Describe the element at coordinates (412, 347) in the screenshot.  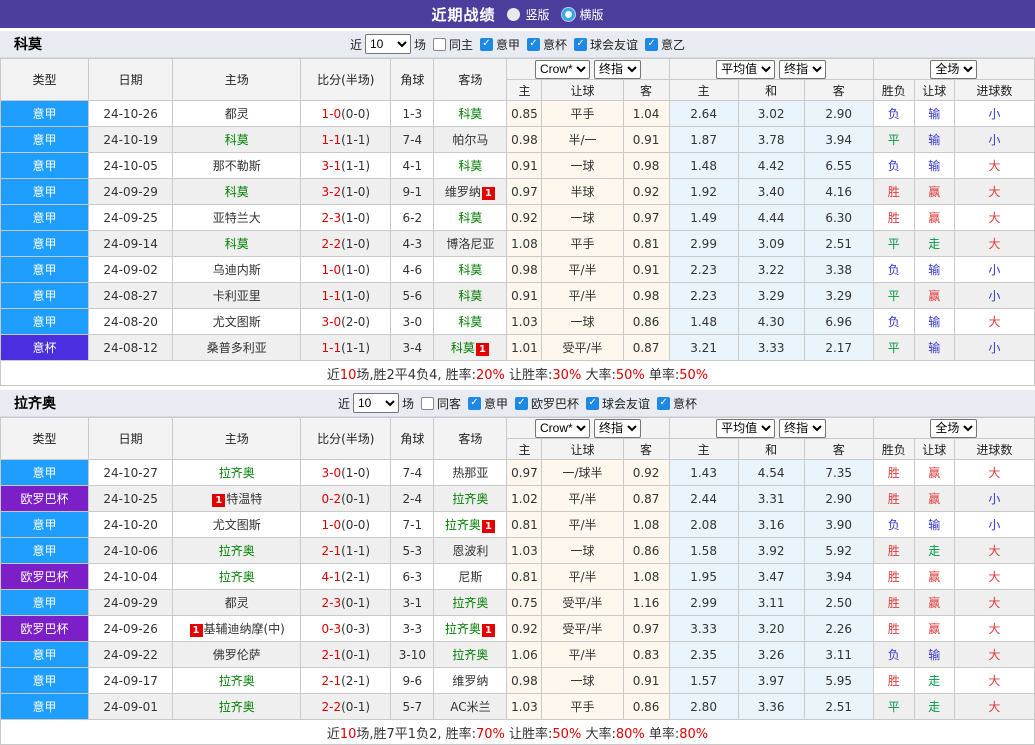
I see `corners-cell: 3-4` at that location.